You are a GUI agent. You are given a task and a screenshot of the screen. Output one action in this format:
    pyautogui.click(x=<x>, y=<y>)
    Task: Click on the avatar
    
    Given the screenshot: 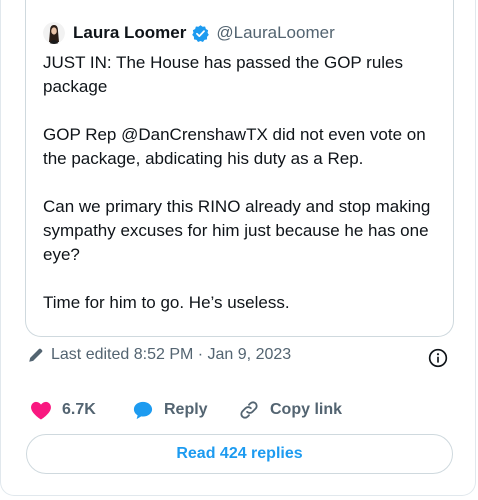 What is the action you would take?
    pyautogui.click(x=54, y=33)
    